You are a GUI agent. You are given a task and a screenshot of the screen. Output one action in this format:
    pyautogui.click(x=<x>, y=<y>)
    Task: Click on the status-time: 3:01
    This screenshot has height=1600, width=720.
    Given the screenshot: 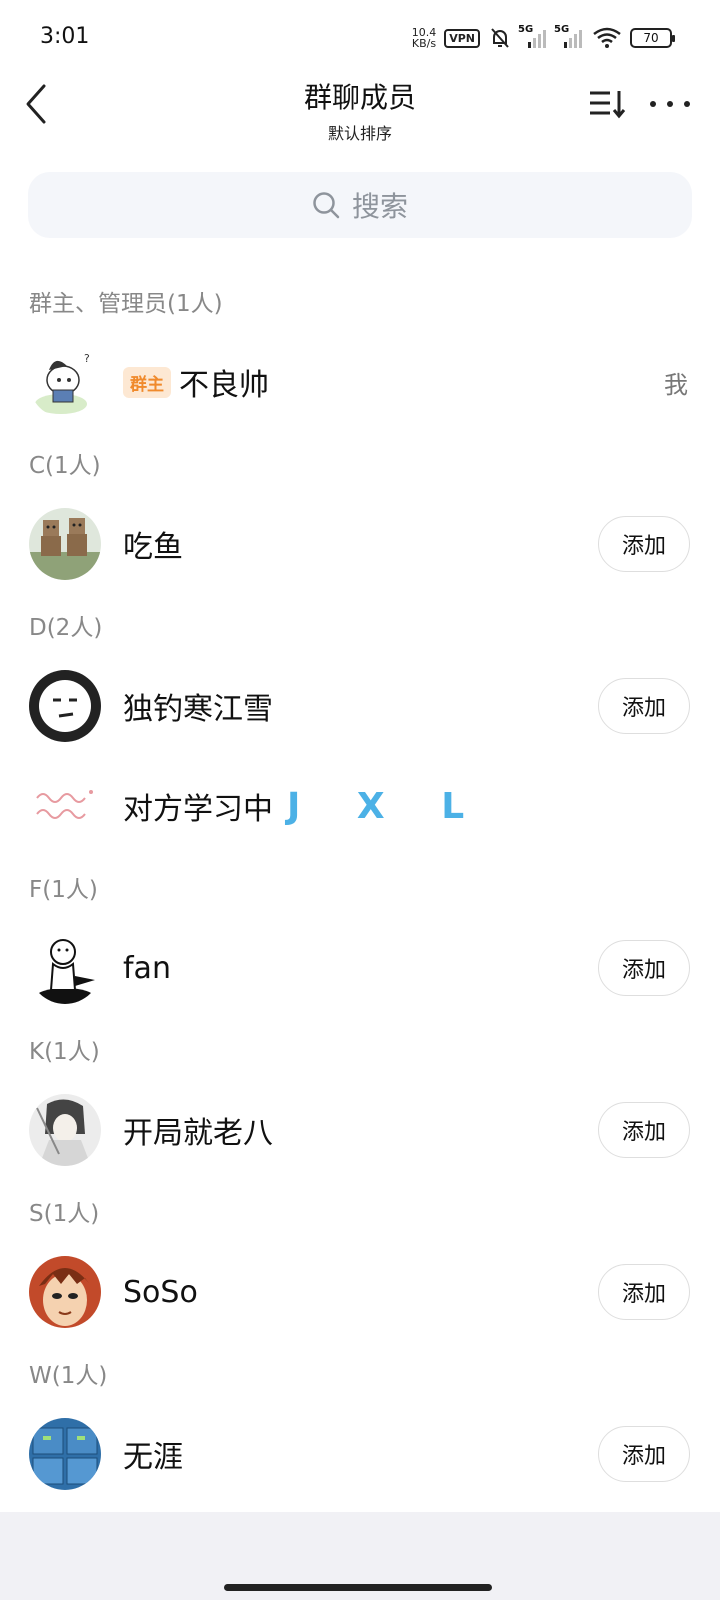 What is the action you would take?
    pyautogui.click(x=65, y=36)
    